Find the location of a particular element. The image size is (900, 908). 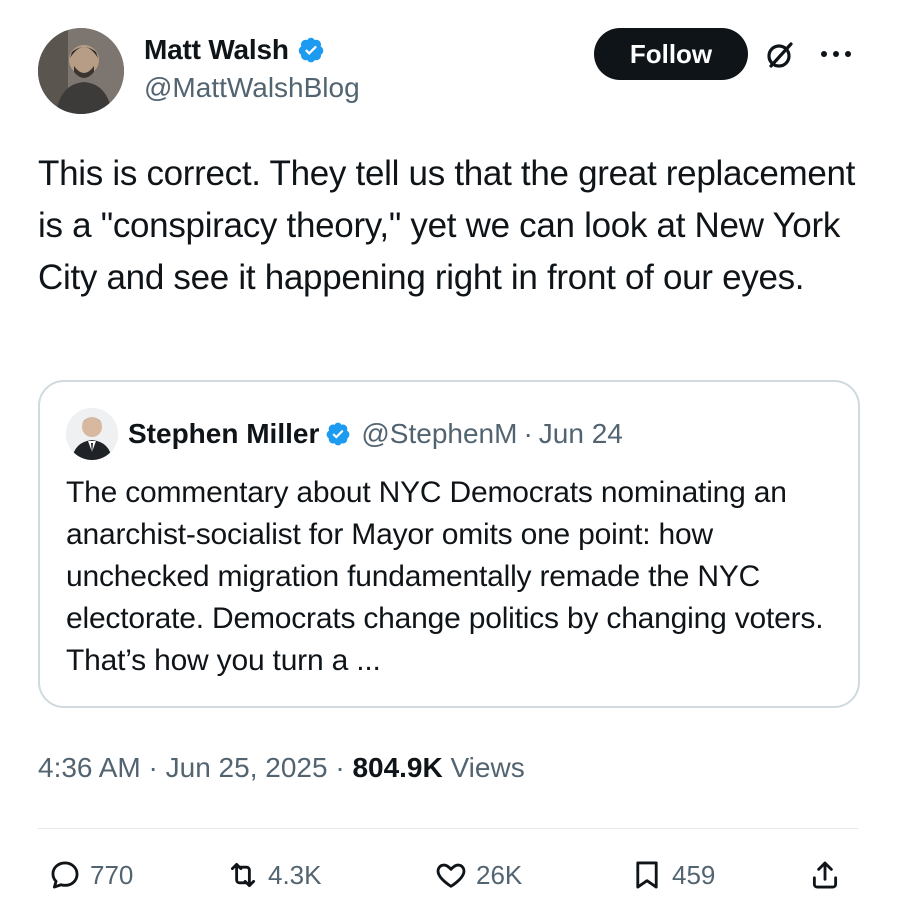

author-display-name: Matt Walsh is located at coordinates (216, 50).